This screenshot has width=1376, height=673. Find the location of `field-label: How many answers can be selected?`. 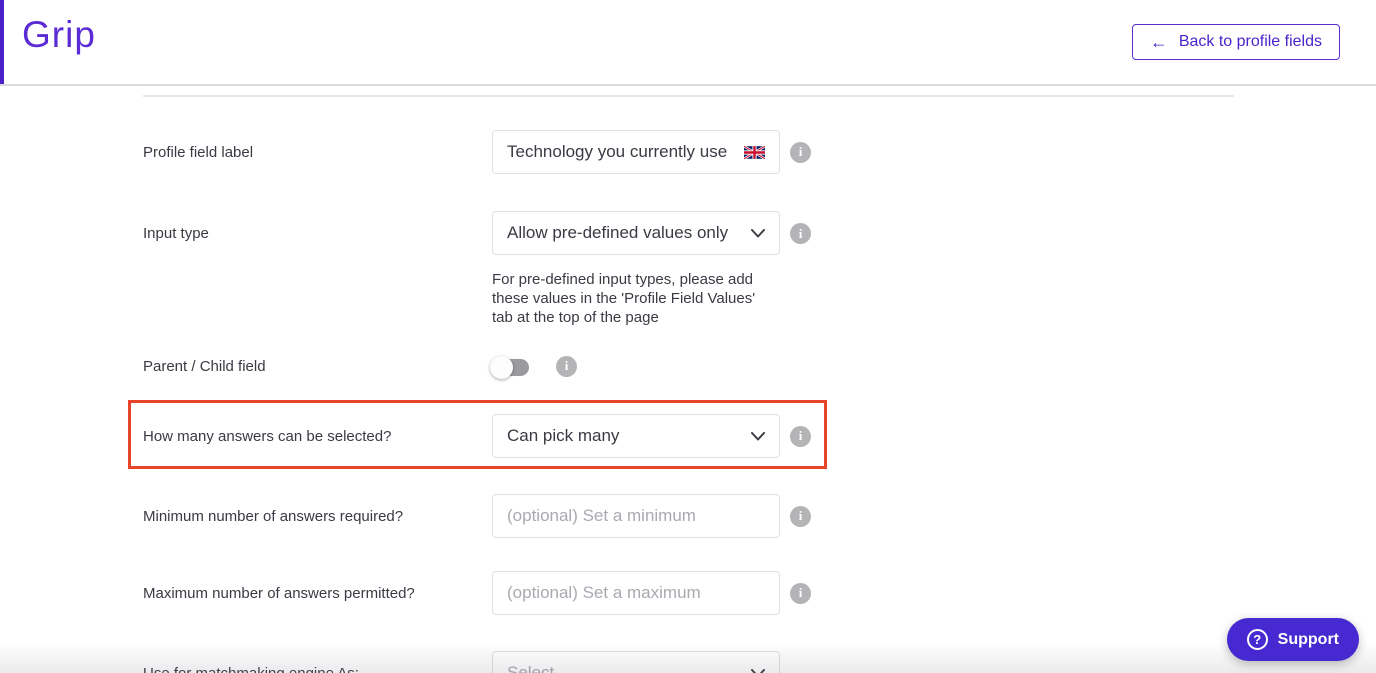

field-label: How many answers can be selected? is located at coordinates (267, 436).